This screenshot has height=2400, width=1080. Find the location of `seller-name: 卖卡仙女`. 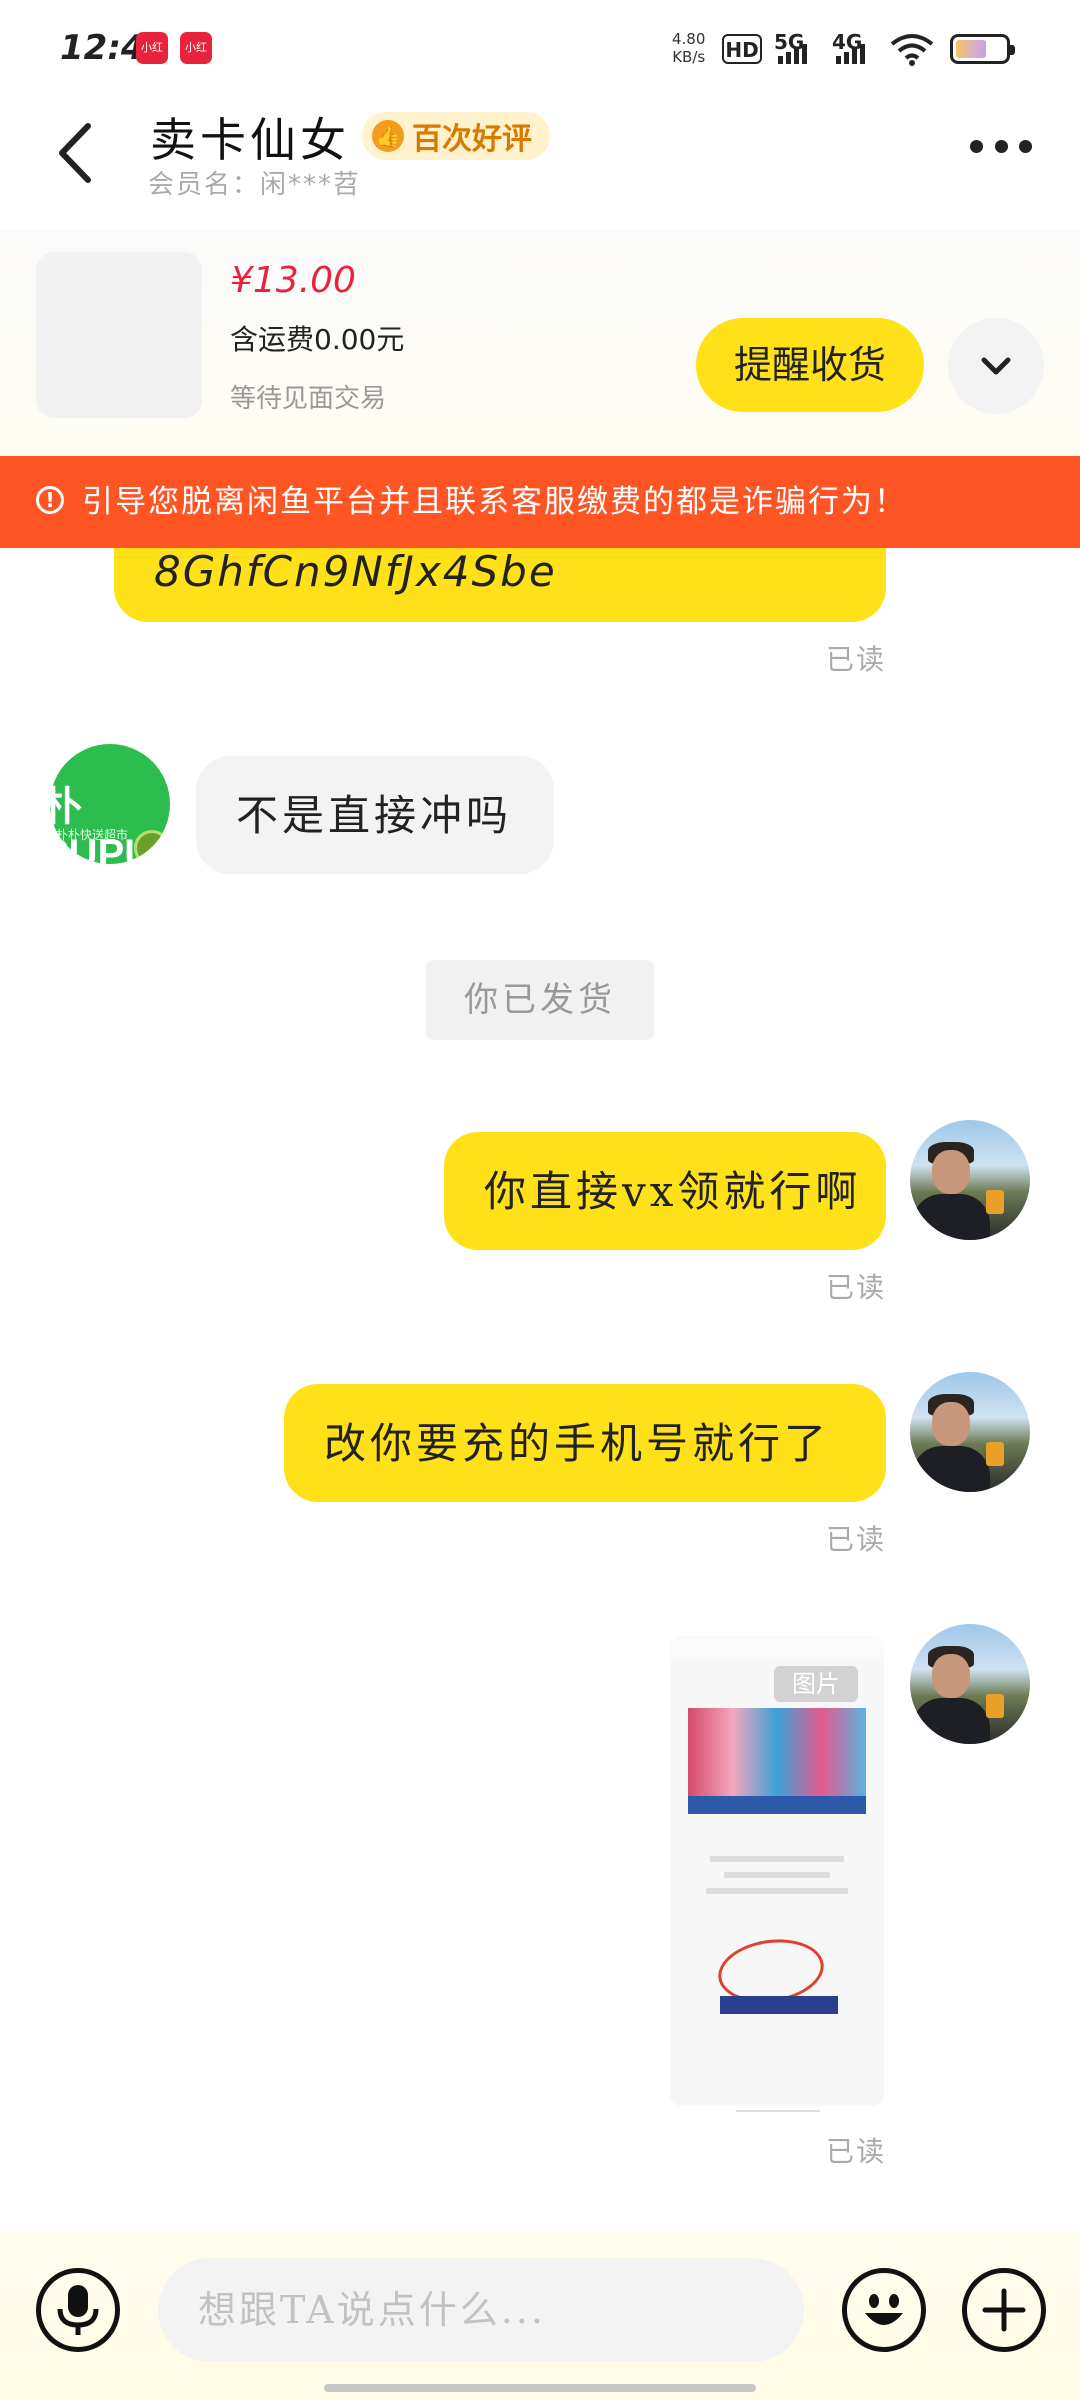

seller-name: 卖卡仙女 is located at coordinates (250, 137).